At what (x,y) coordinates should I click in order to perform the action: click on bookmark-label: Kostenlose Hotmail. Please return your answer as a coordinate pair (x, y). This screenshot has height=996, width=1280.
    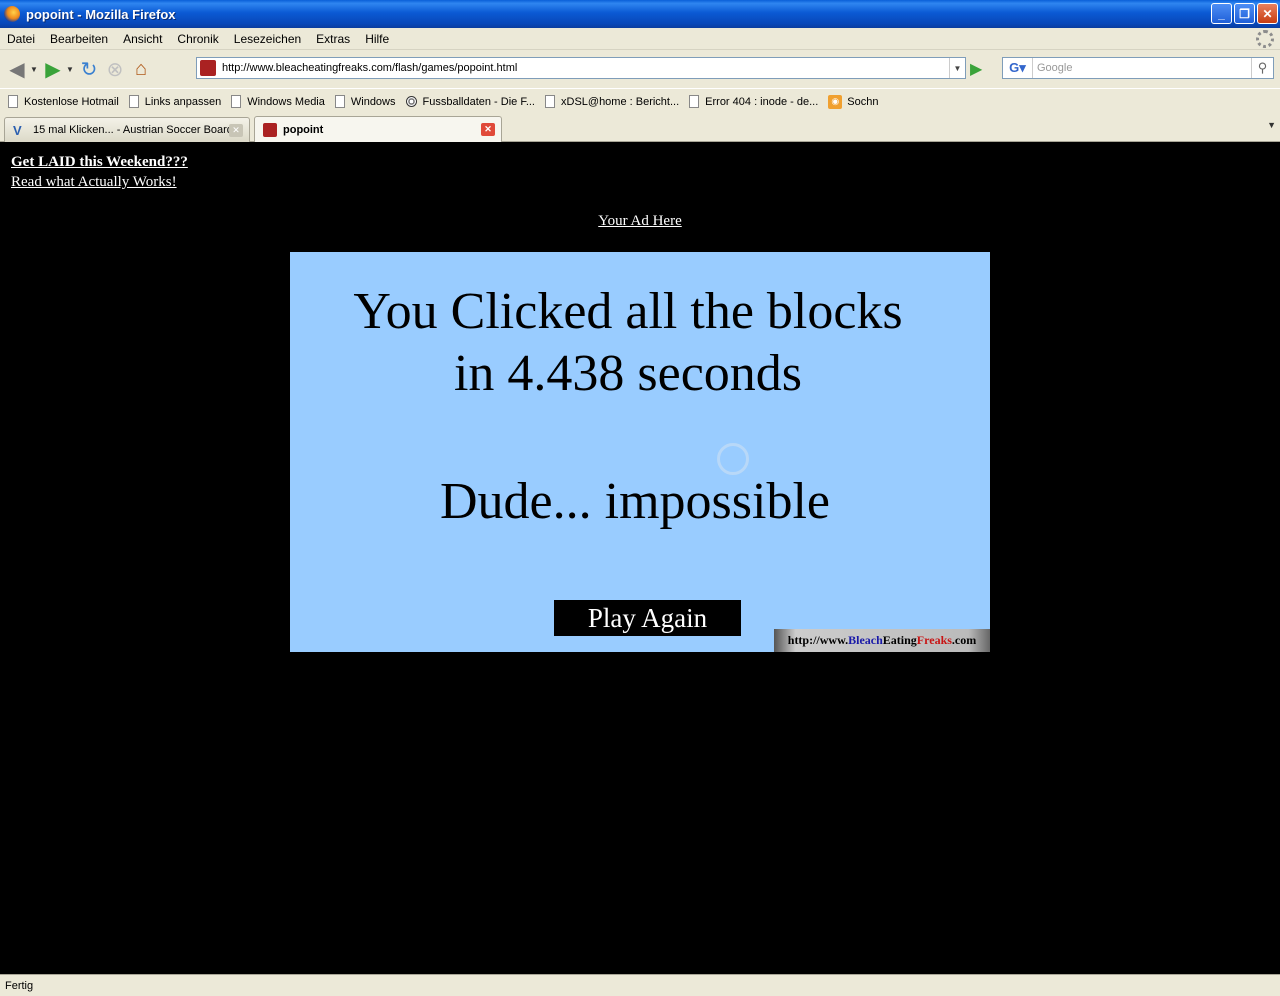
    Looking at the image, I should click on (71, 101).